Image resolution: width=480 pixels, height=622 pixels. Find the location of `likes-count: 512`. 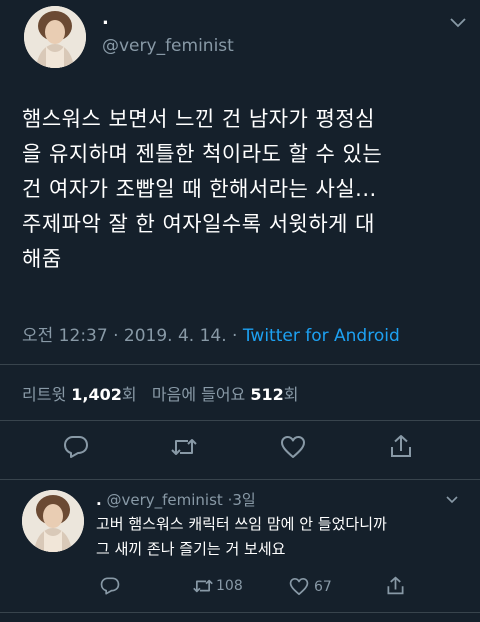

likes-count: 512 is located at coordinates (267, 394).